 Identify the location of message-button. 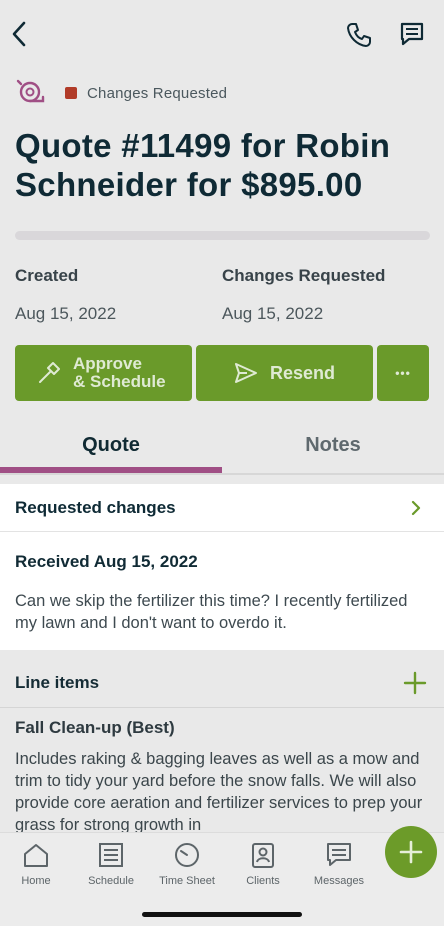
(412, 34).